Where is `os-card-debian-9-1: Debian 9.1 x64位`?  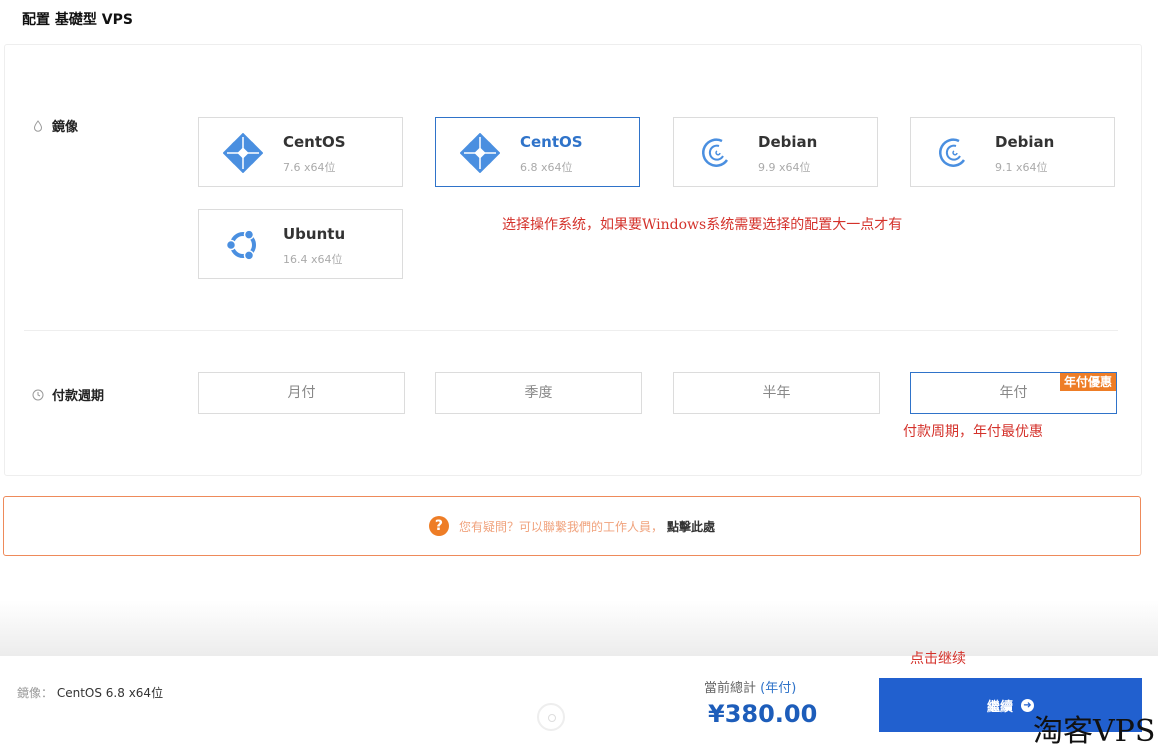
os-card-debian-9-1: Debian 9.1 x64位 is located at coordinates (1012, 152).